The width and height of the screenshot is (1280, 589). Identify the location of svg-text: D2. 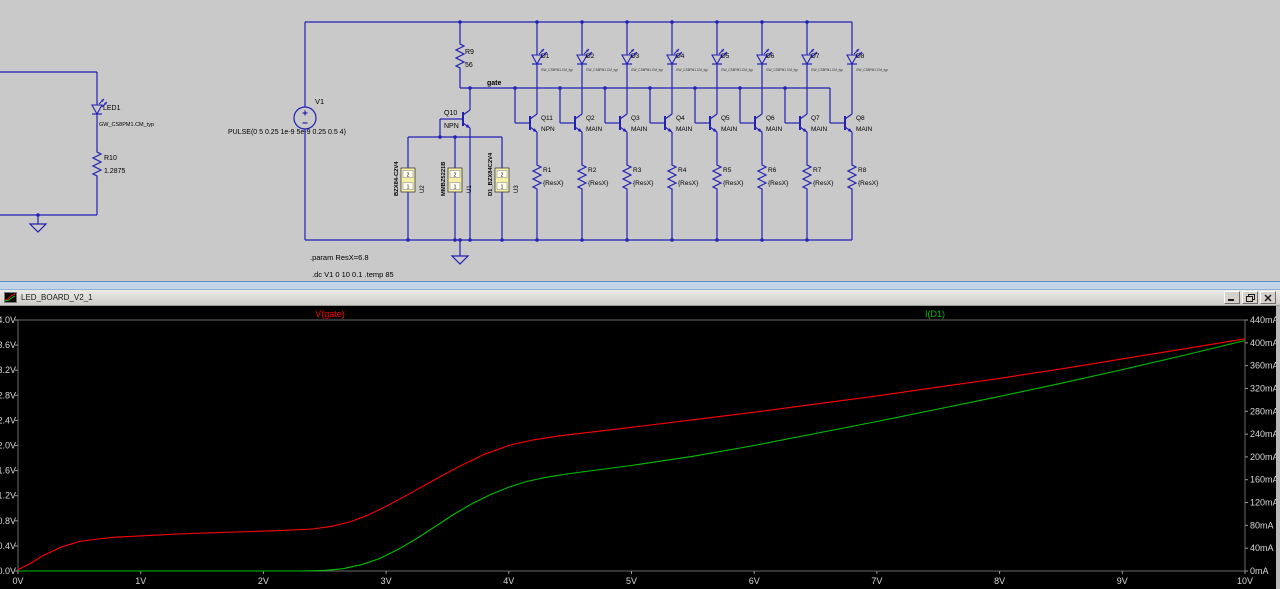
(590, 56).